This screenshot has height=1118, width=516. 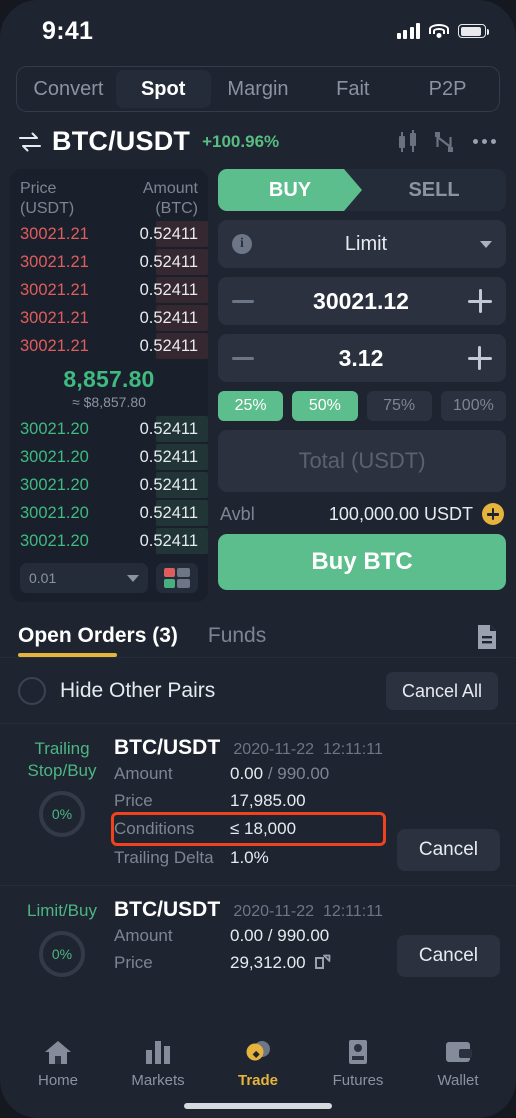 What do you see at coordinates (222, 773) in the screenshot?
I see `order-field-amount: Amount 0.00 / 990.00` at bounding box center [222, 773].